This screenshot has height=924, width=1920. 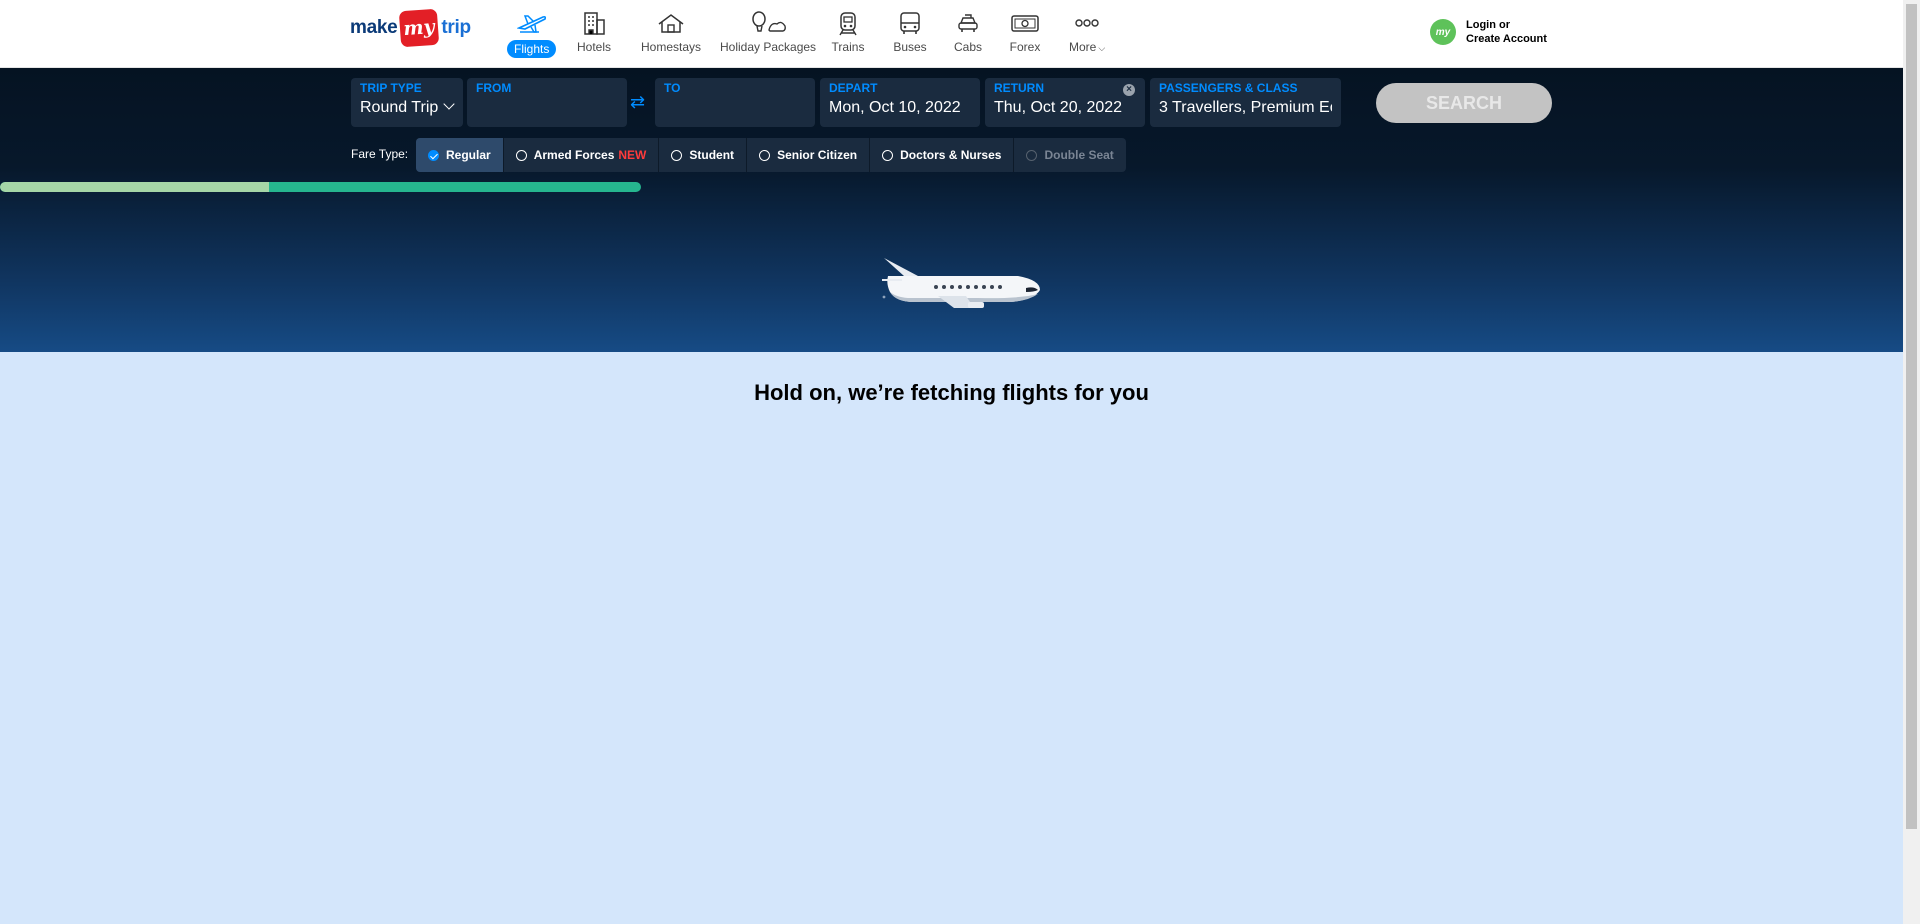 I want to click on return-value: Thu, Oct 20, 2022, so click(x=1058, y=107).